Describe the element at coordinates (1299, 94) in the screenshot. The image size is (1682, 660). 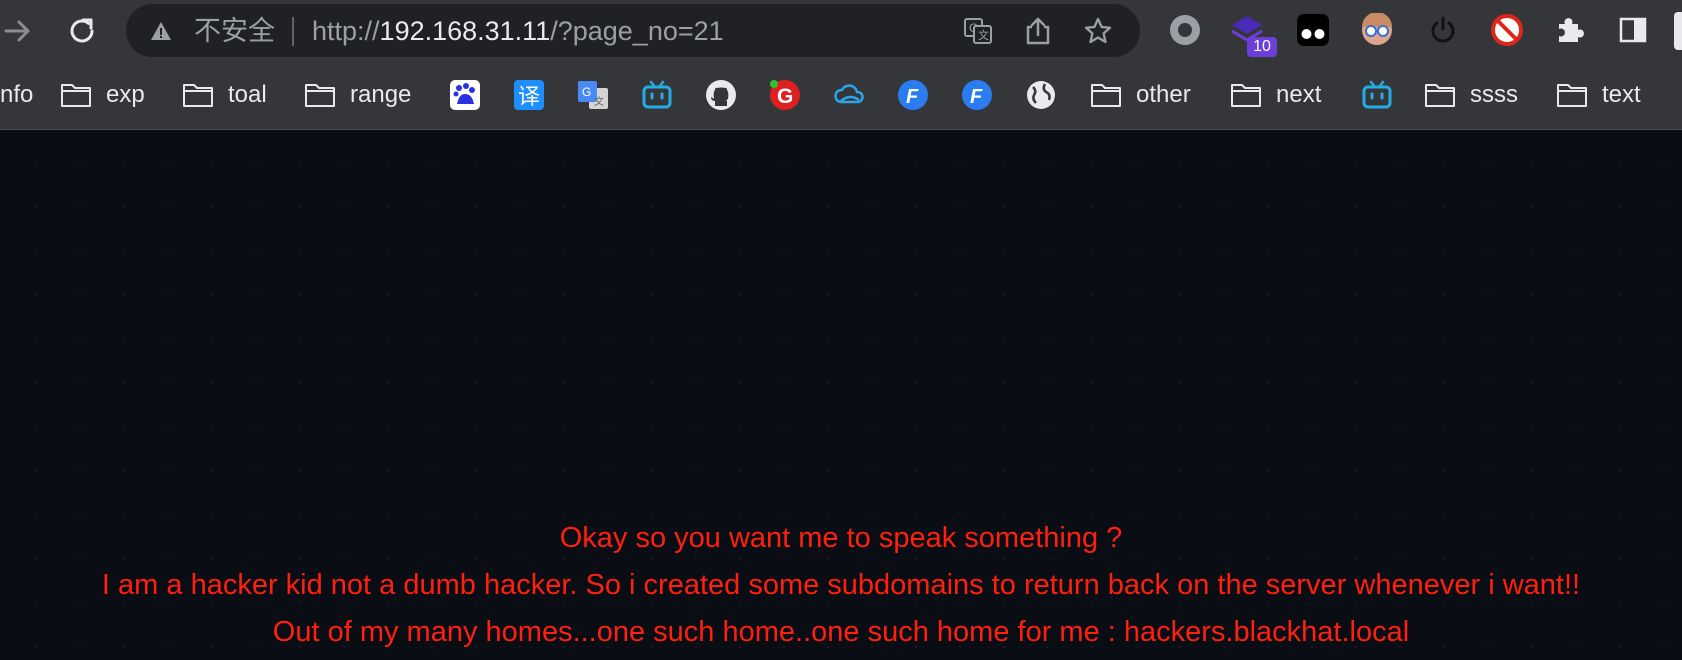
I see `bookmark-label: next` at that location.